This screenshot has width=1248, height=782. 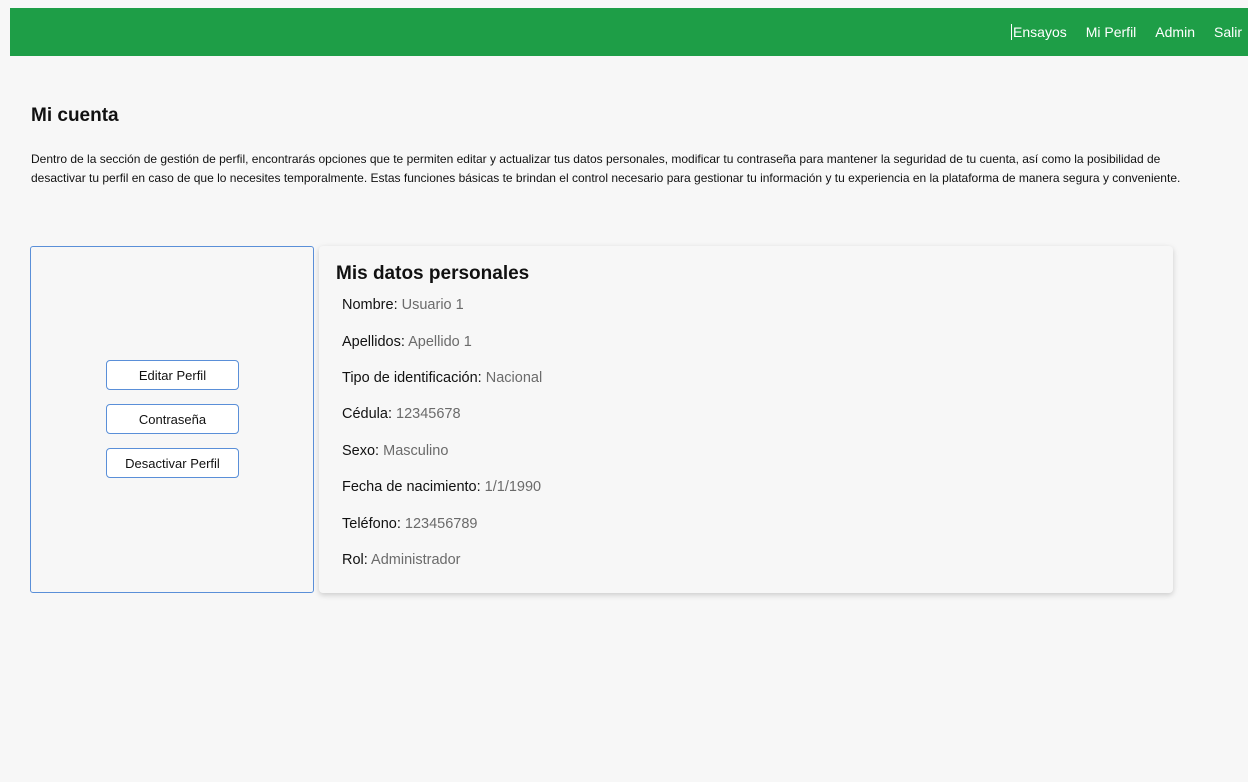 I want to click on field-apellidos: Apellidos: Apellido 1, so click(x=407, y=342).